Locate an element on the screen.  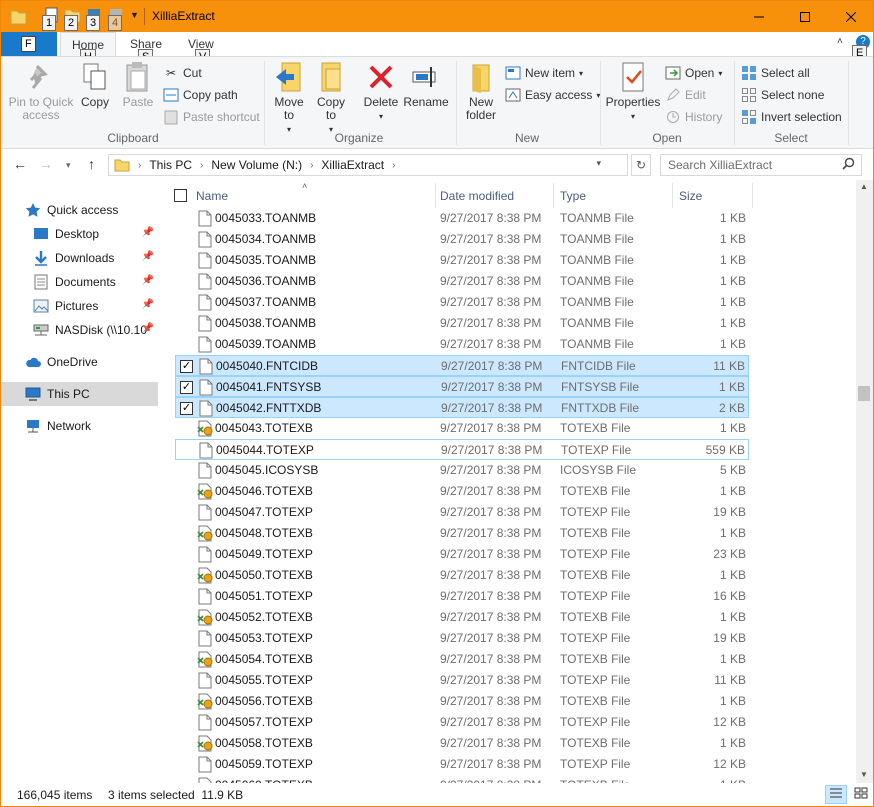
nav-desktop: Desktop 📌 is located at coordinates (79, 234).